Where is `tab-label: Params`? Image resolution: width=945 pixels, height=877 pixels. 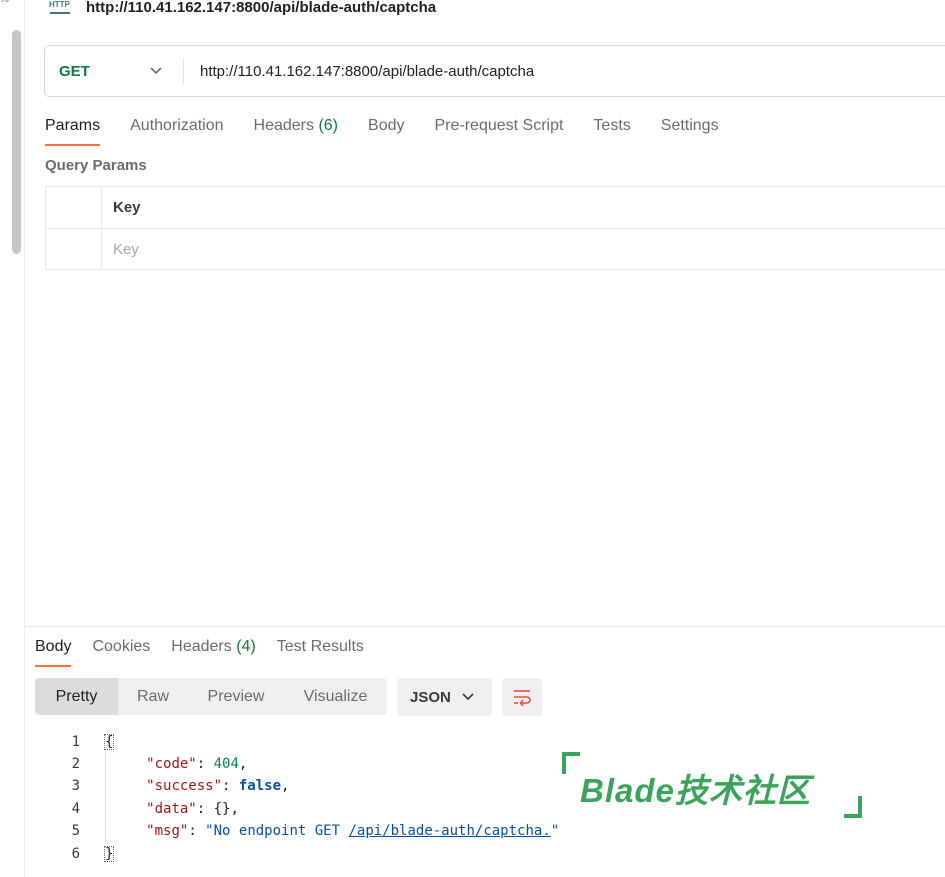
tab-label: Params is located at coordinates (73, 125).